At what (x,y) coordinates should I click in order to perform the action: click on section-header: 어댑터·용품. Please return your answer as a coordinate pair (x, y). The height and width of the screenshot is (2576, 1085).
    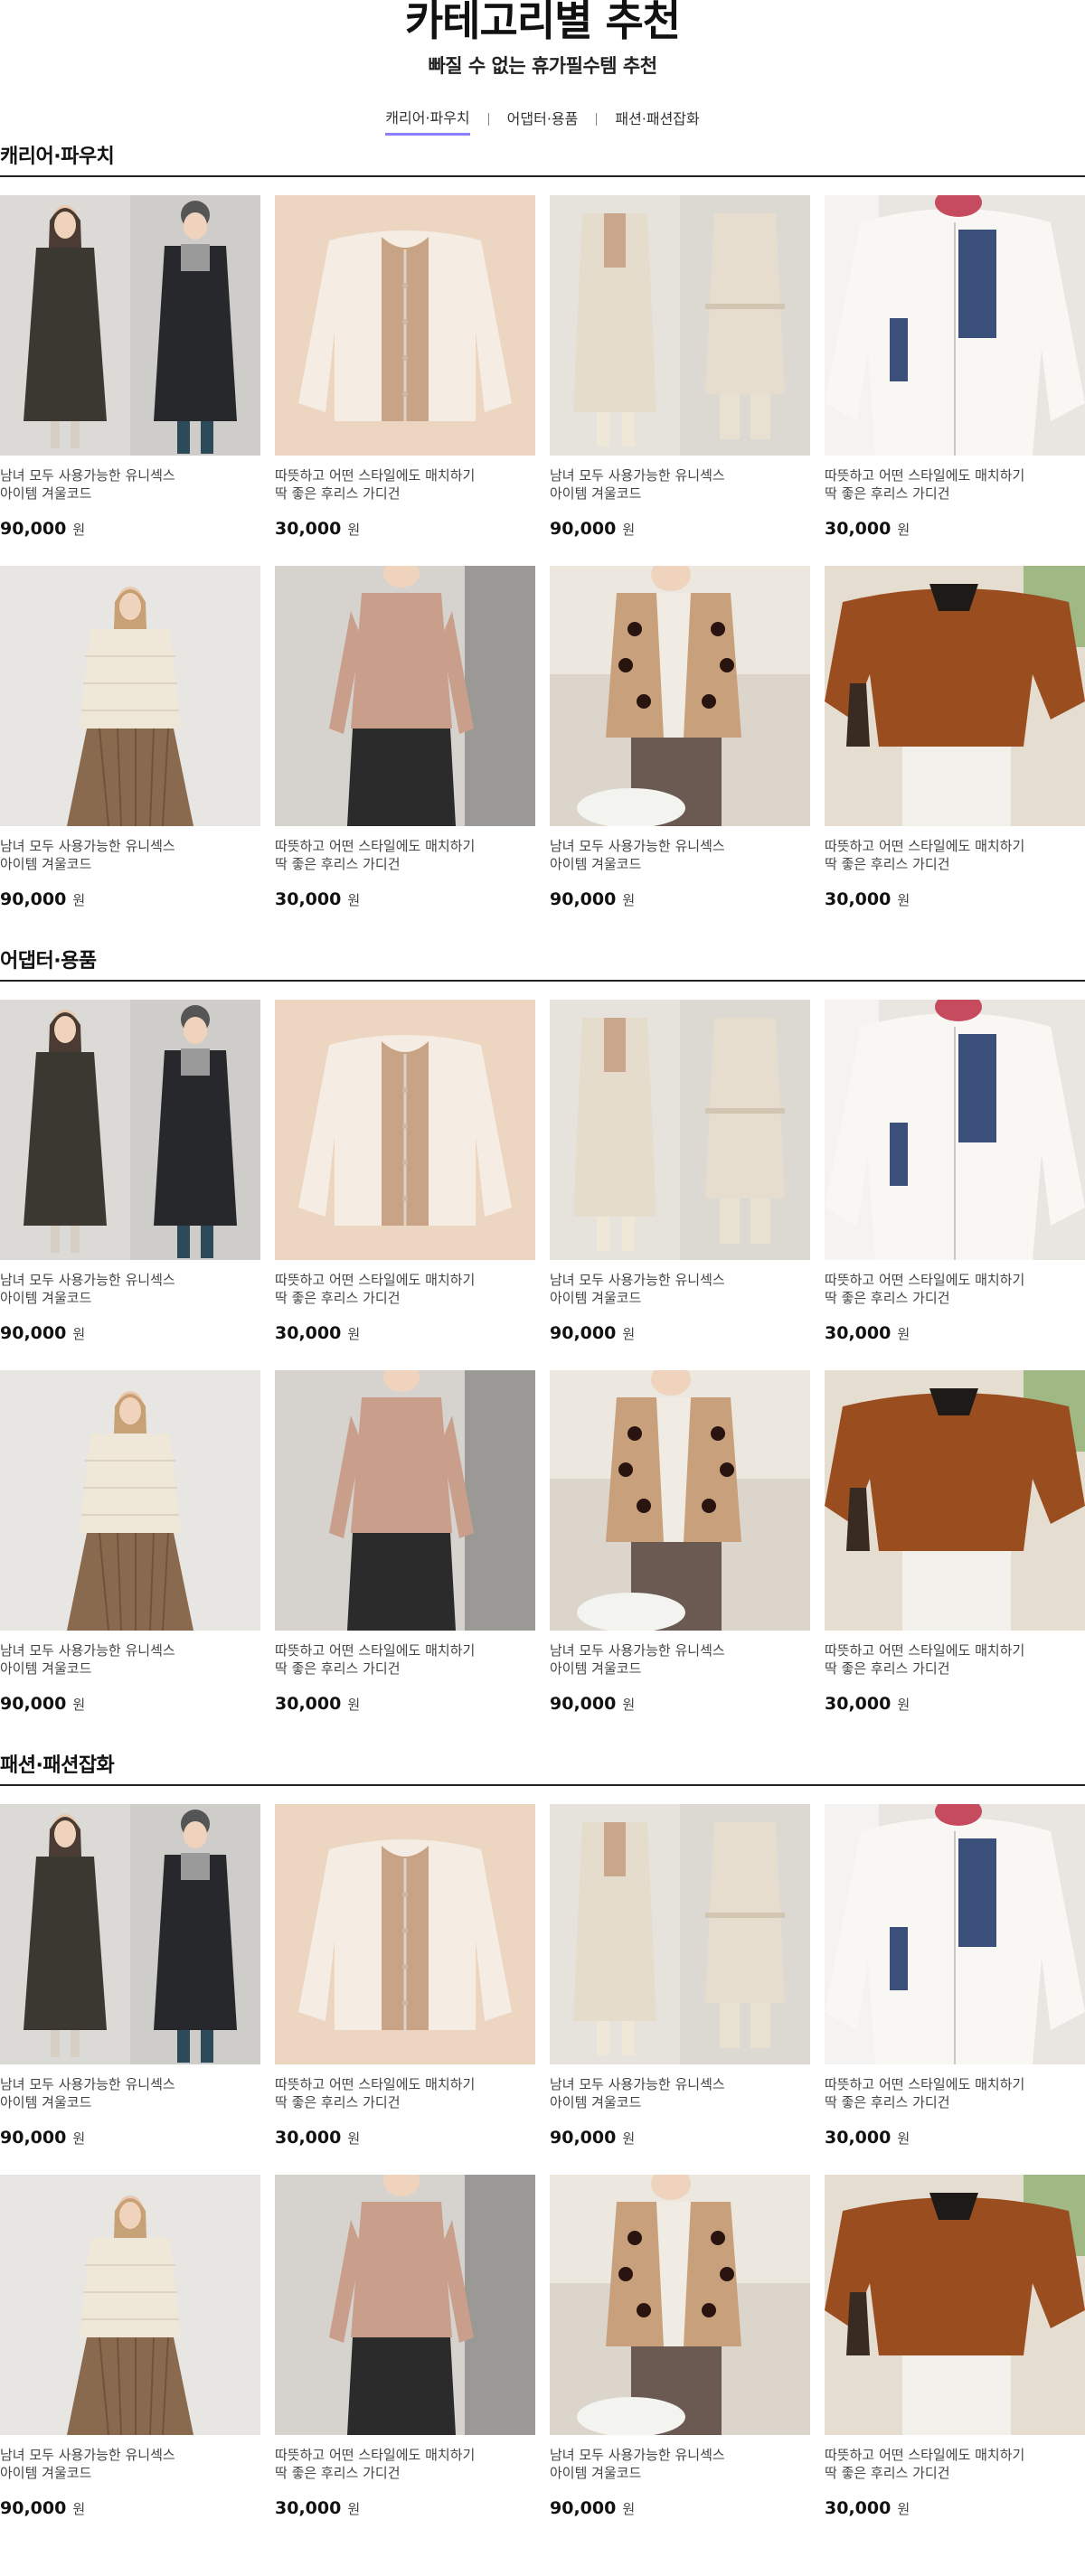
    Looking at the image, I should click on (542, 961).